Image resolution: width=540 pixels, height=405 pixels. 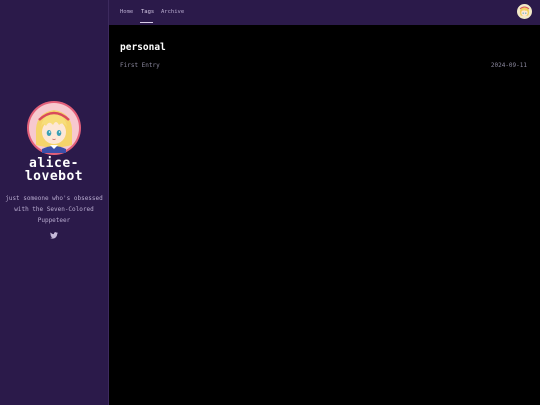 I want to click on sidebar-divider, so click(x=108, y=202).